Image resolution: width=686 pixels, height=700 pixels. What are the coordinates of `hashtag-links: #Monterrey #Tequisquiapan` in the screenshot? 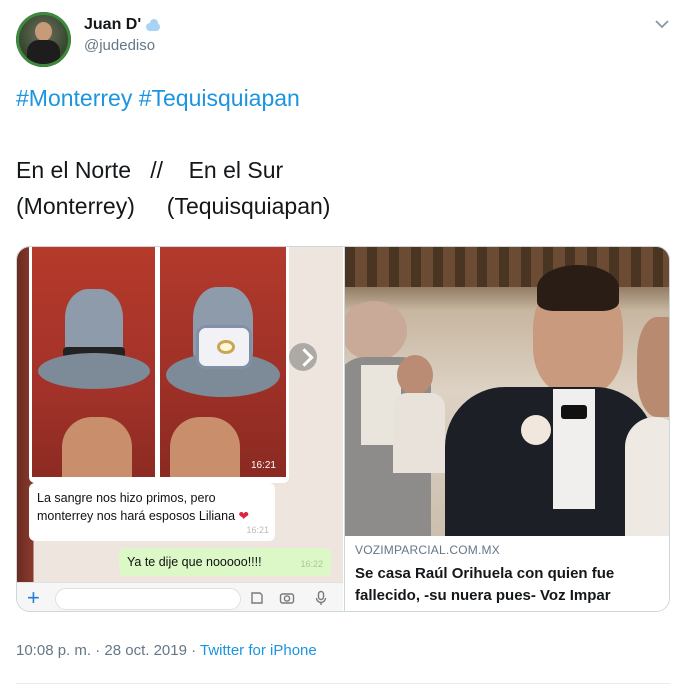 It's located at (341, 98).